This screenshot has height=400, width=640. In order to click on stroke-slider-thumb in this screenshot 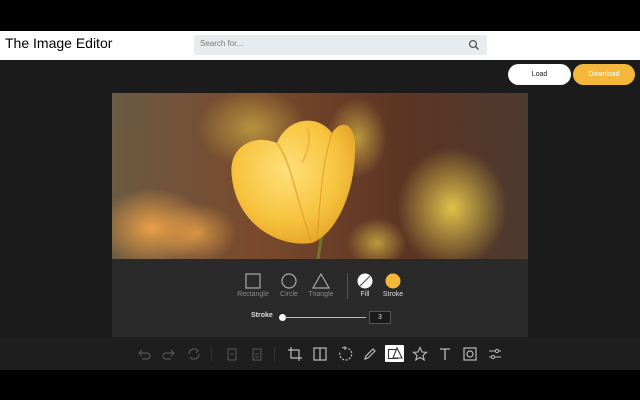, I will do `click(282, 317)`.